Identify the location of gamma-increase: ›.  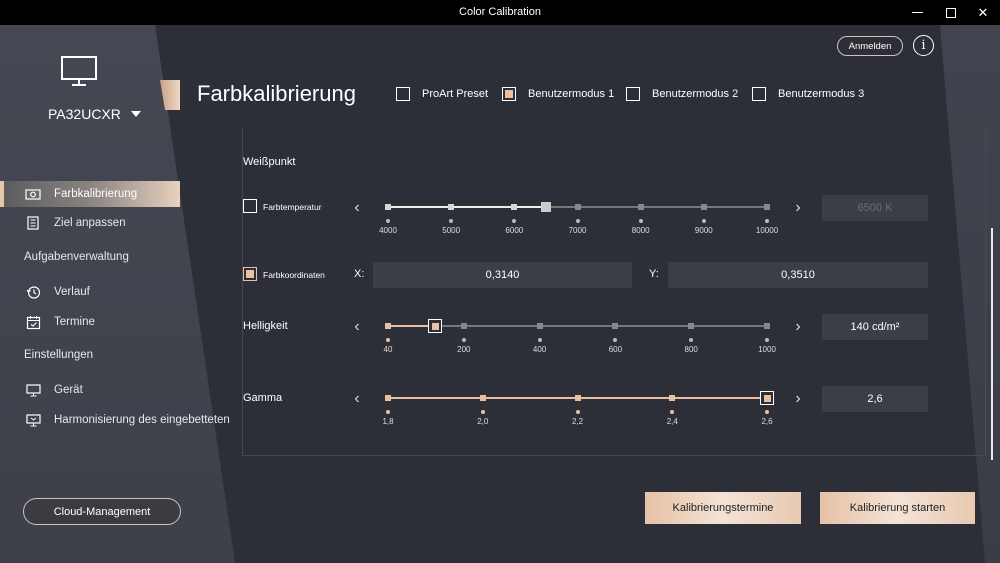
(798, 399).